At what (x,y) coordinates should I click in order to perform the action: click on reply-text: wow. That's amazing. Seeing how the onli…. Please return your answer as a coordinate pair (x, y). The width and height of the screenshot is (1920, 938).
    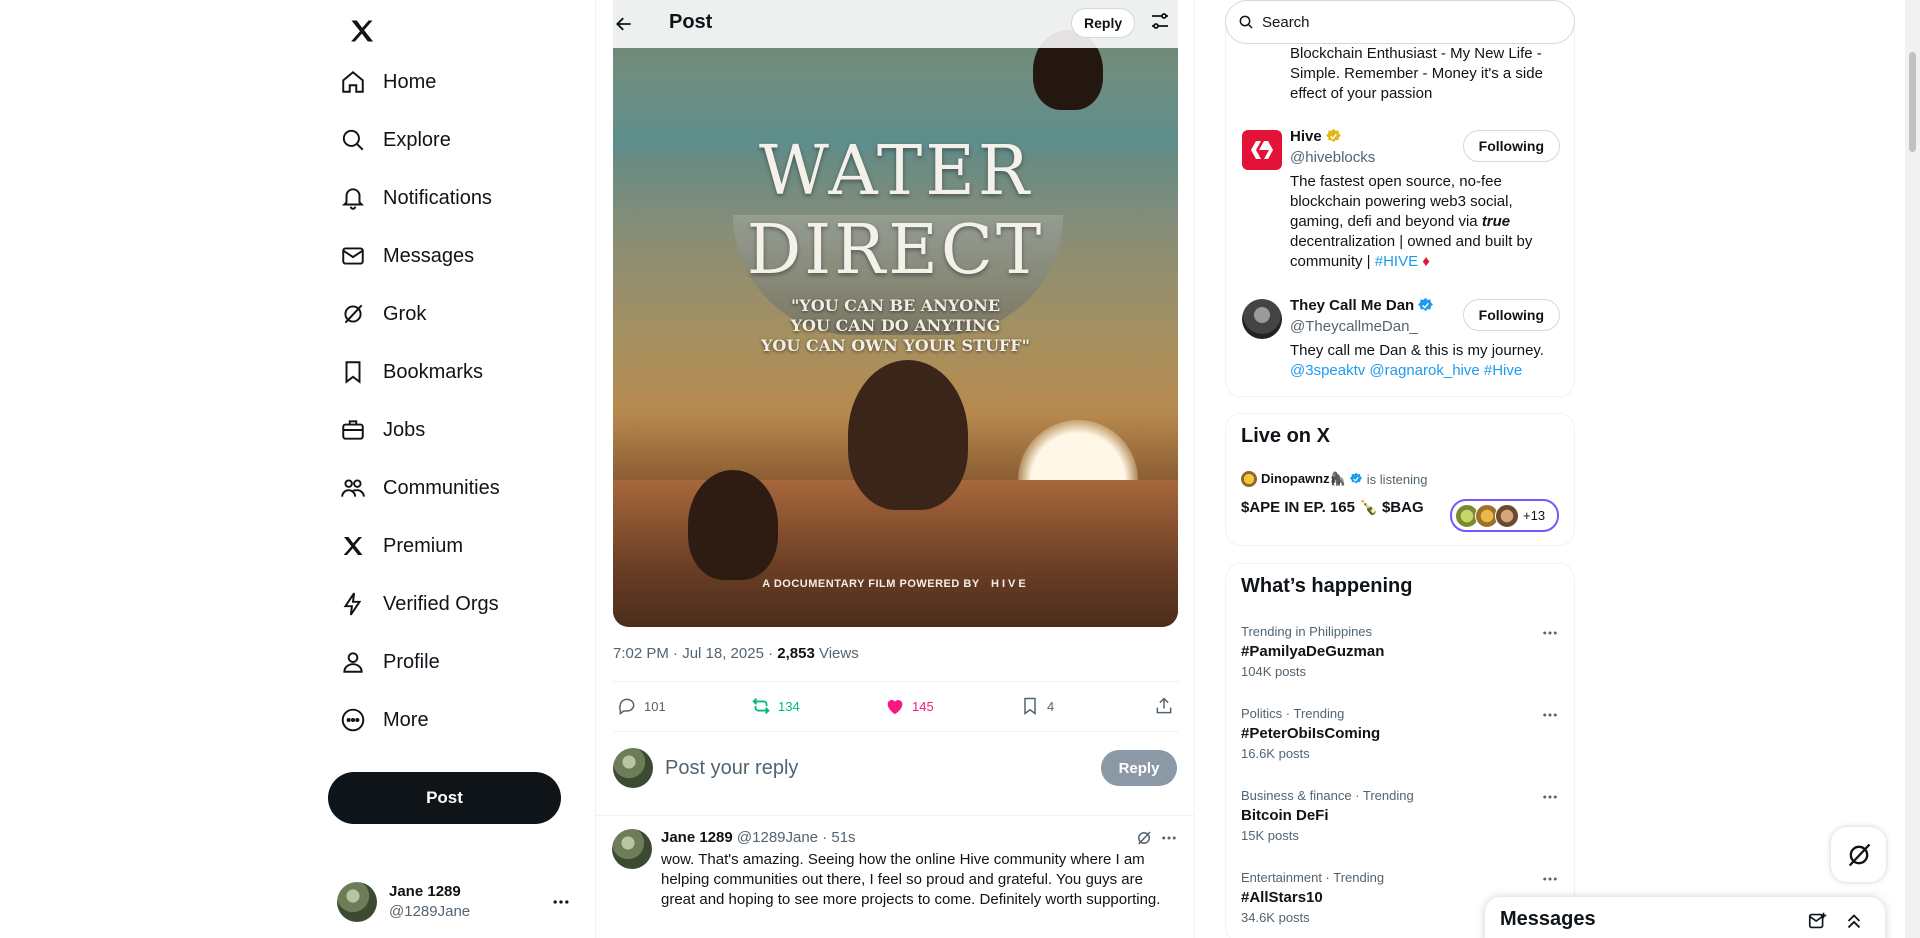
    Looking at the image, I should click on (911, 879).